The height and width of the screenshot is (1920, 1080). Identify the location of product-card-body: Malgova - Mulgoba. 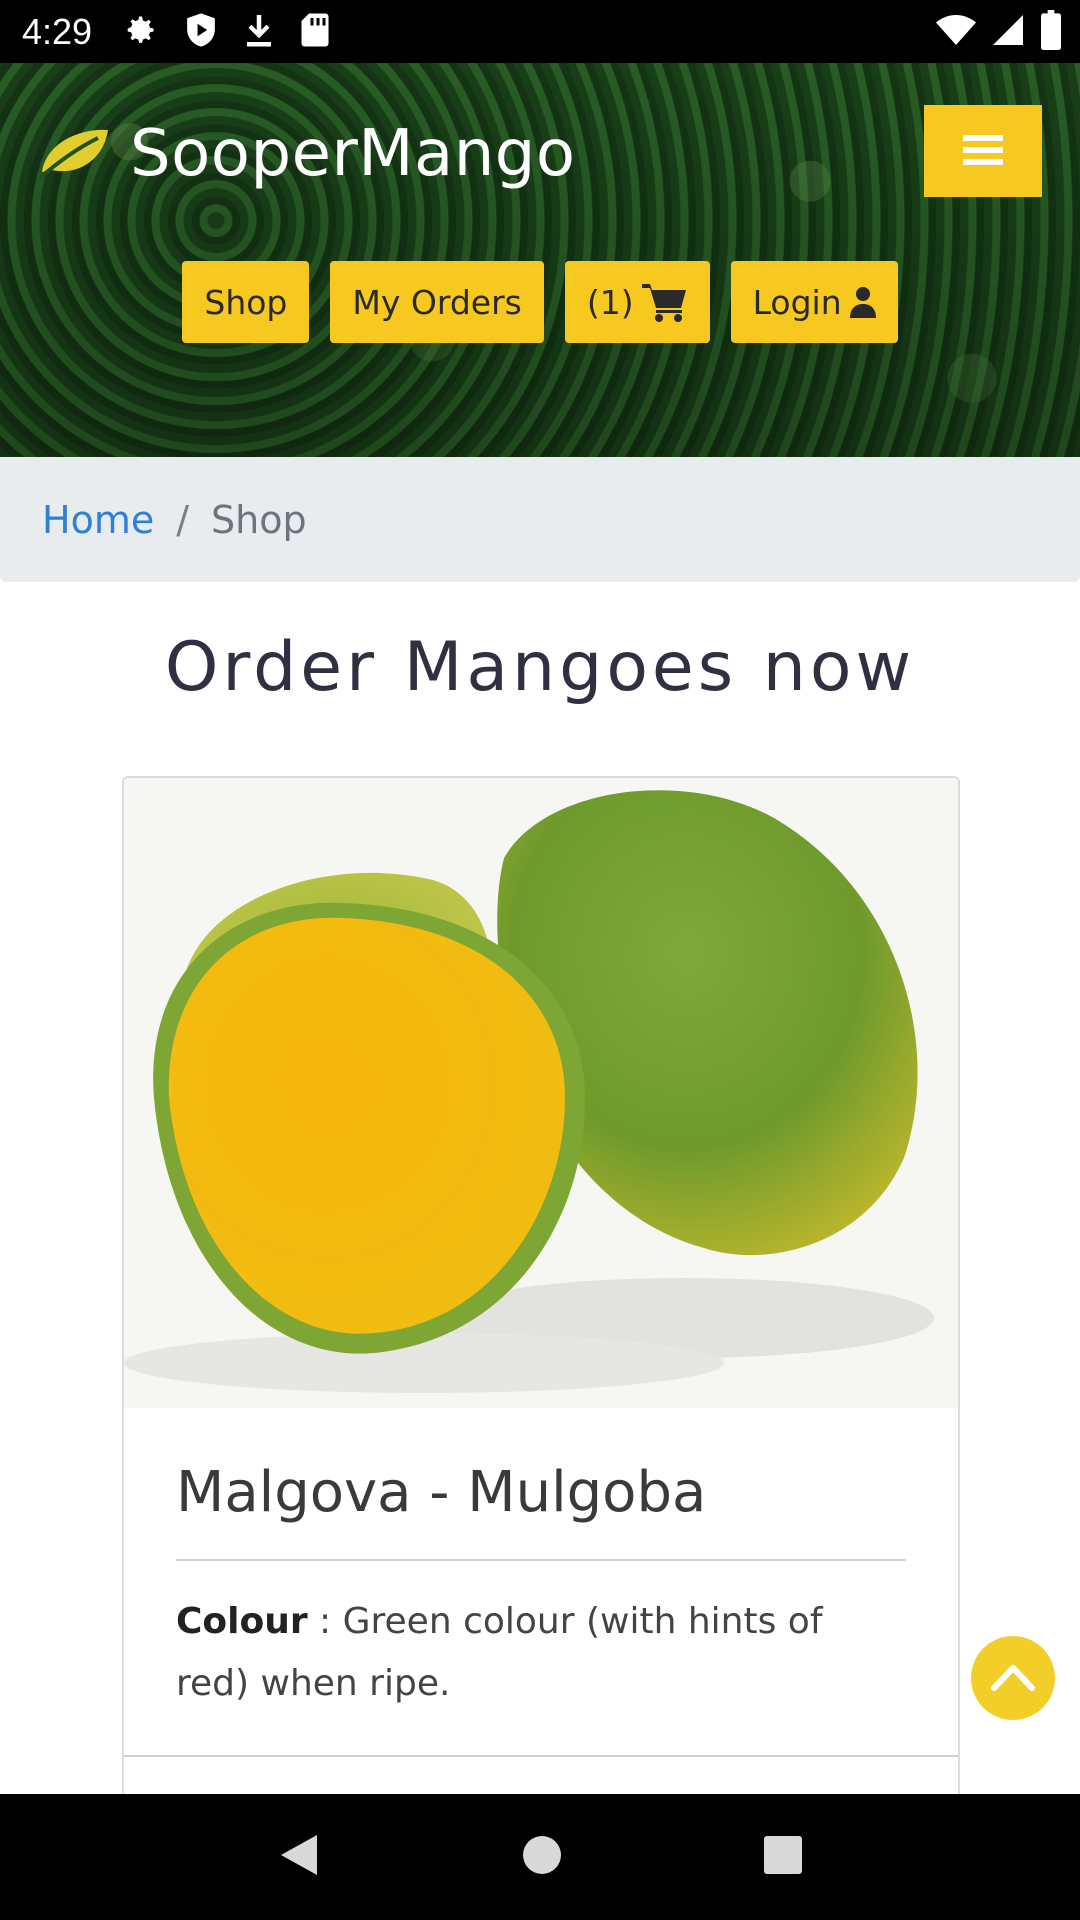
(541, 1484).